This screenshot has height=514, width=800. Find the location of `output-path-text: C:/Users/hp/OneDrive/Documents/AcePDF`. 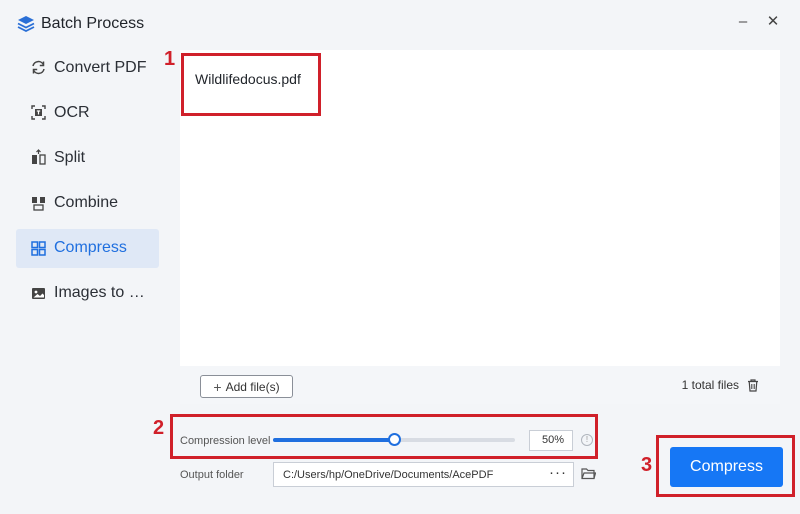

output-path-text: C:/Users/hp/OneDrive/Documents/AcePDF is located at coordinates (388, 475).